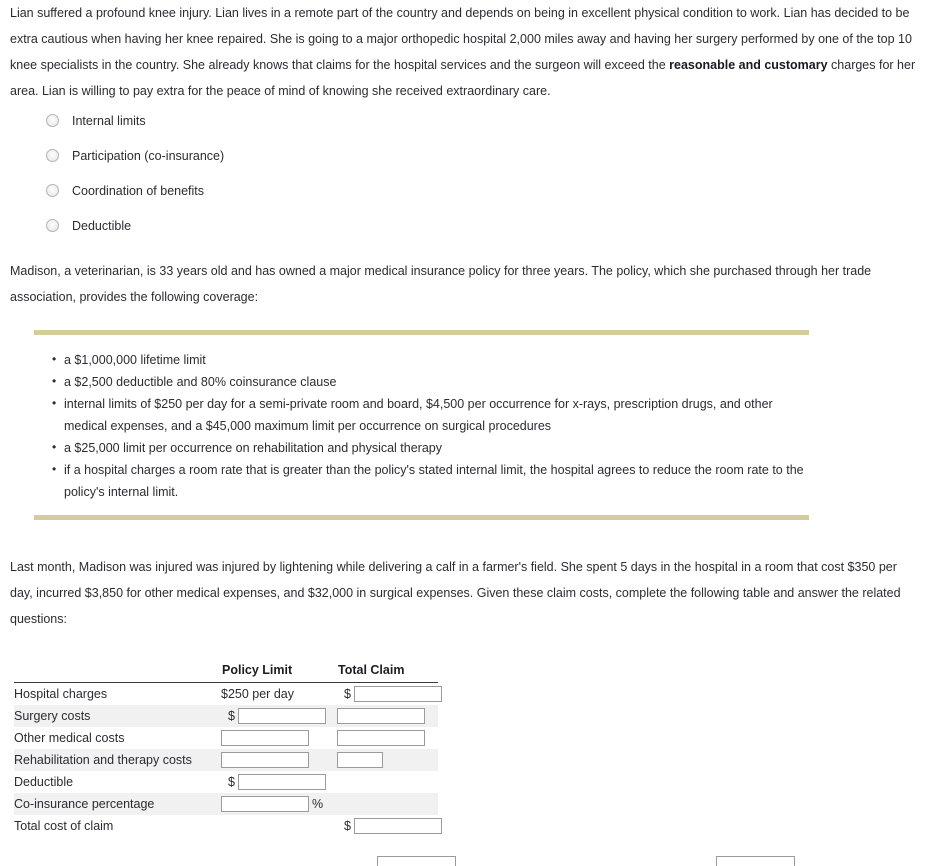  What do you see at coordinates (69, 738) in the screenshot?
I see `row-label: Other medical costs` at bounding box center [69, 738].